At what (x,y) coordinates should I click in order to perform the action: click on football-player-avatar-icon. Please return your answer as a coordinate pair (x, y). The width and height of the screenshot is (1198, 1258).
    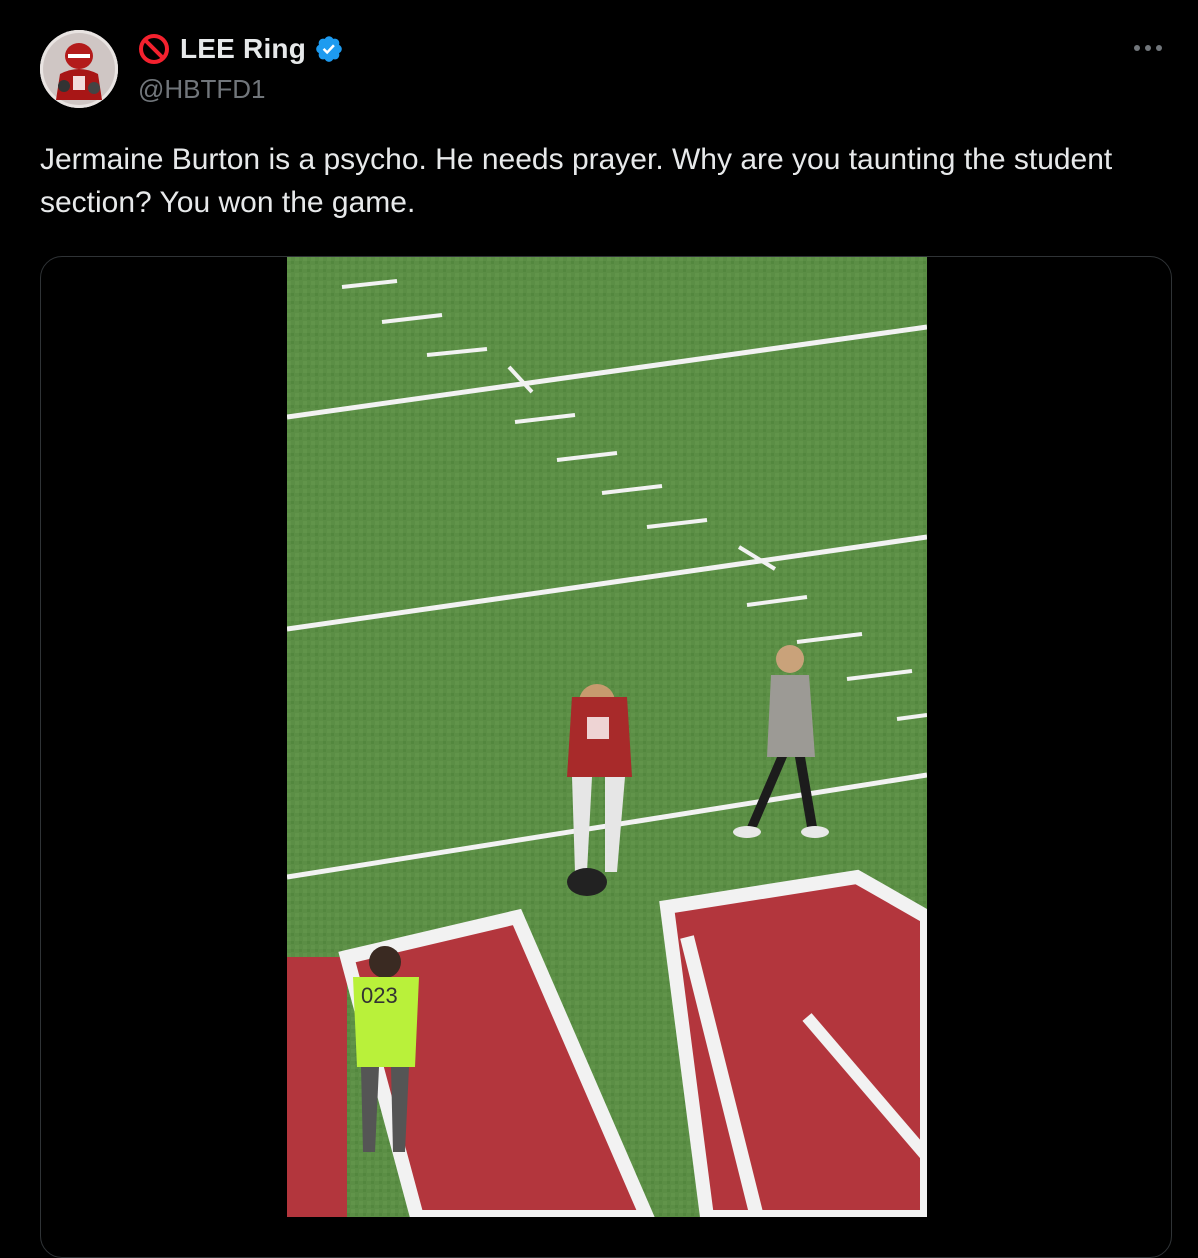
    Looking at the image, I should click on (79, 69).